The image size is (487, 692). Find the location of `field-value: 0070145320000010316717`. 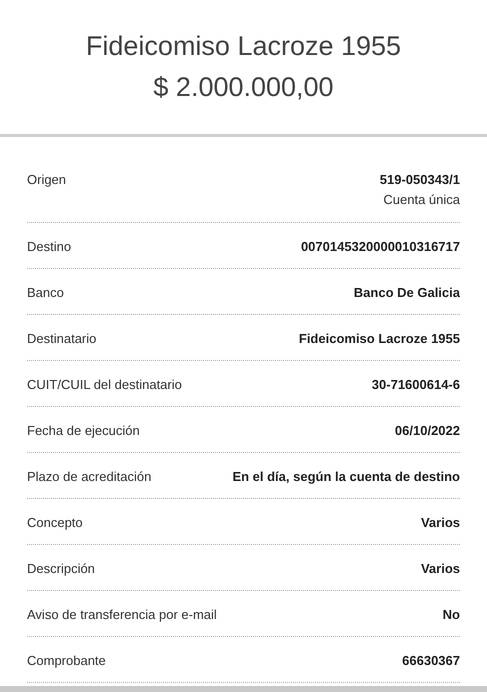

field-value: 0070145320000010316717 is located at coordinates (380, 247).